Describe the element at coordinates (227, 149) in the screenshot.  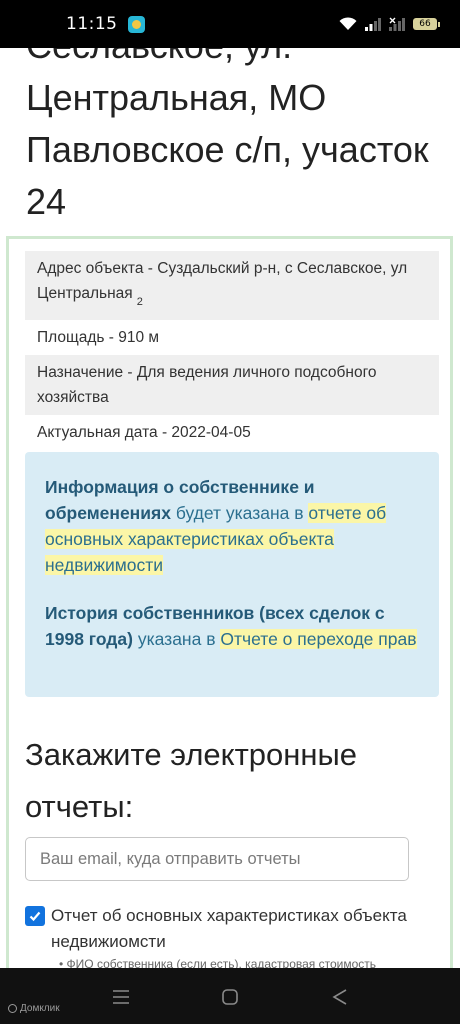
I see `title-line: Павловское с/п, участок` at that location.